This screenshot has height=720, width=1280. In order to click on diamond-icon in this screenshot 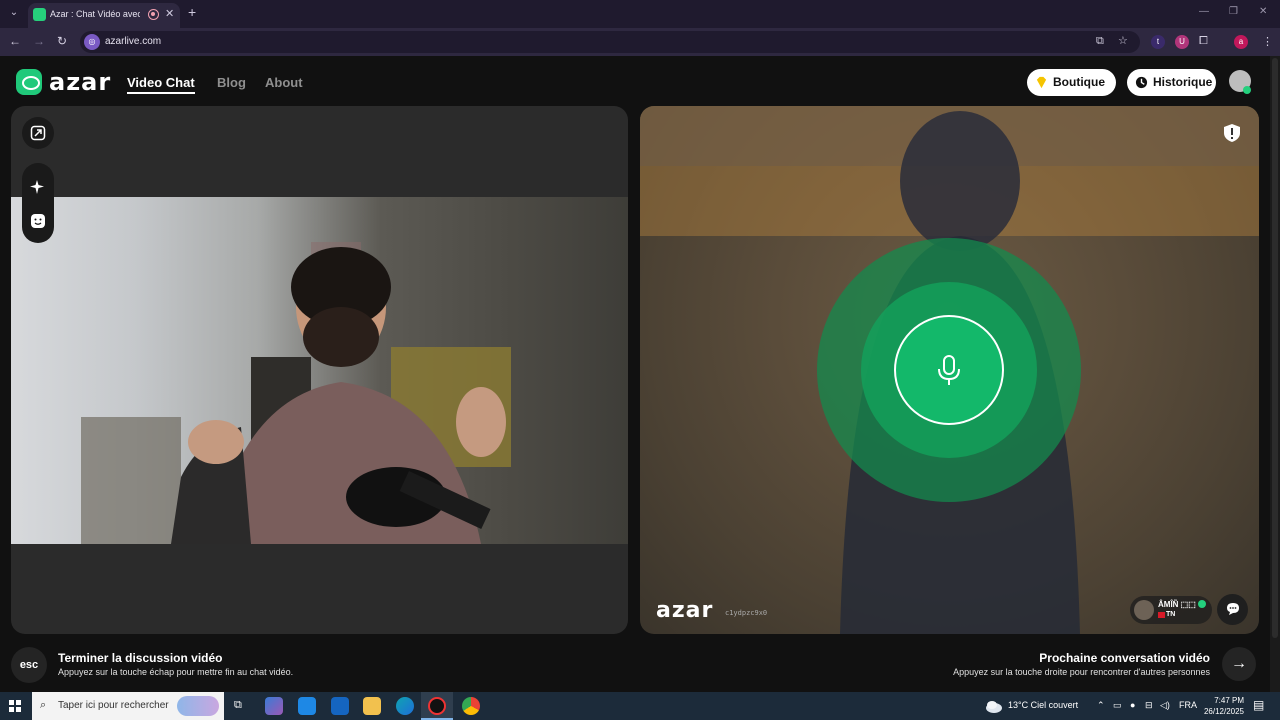, I will do `click(1041, 82)`.